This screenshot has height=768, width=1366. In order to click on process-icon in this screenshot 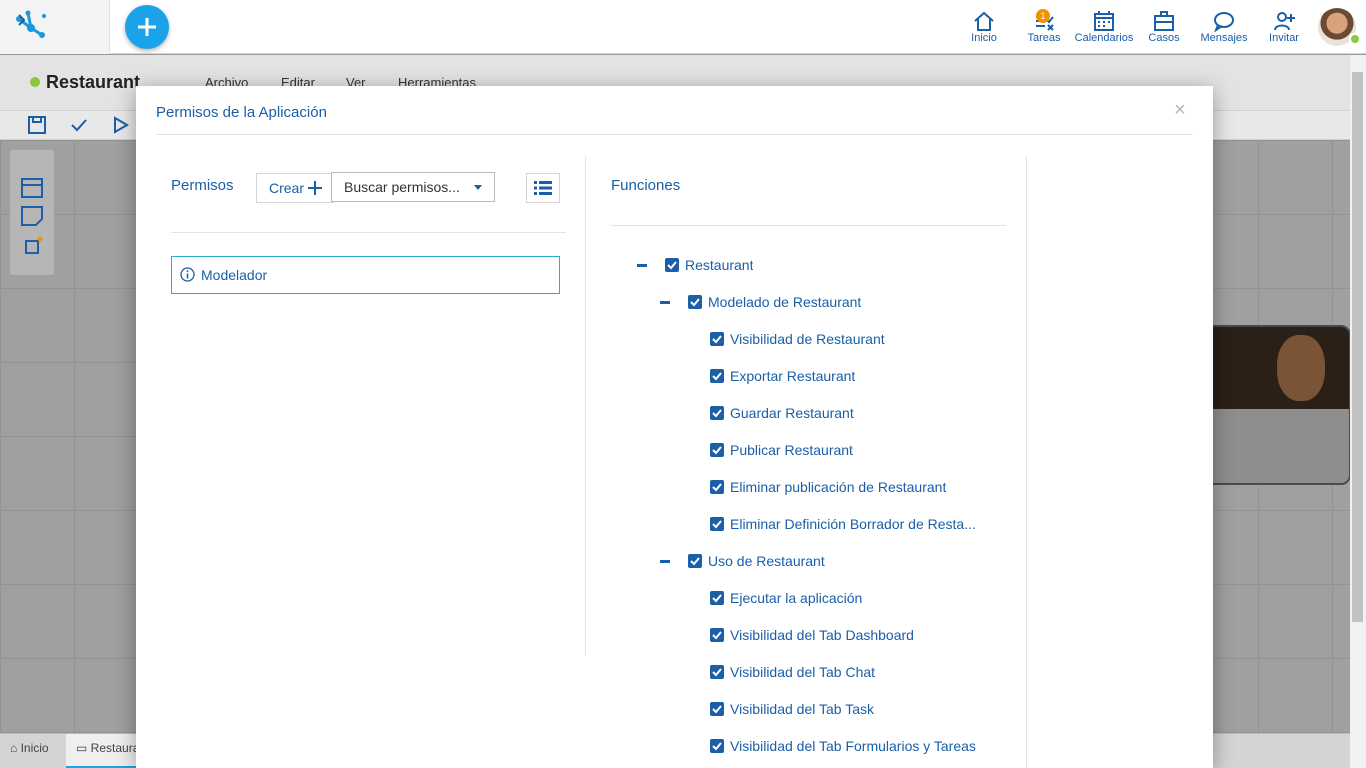, I will do `click(32, 247)`.